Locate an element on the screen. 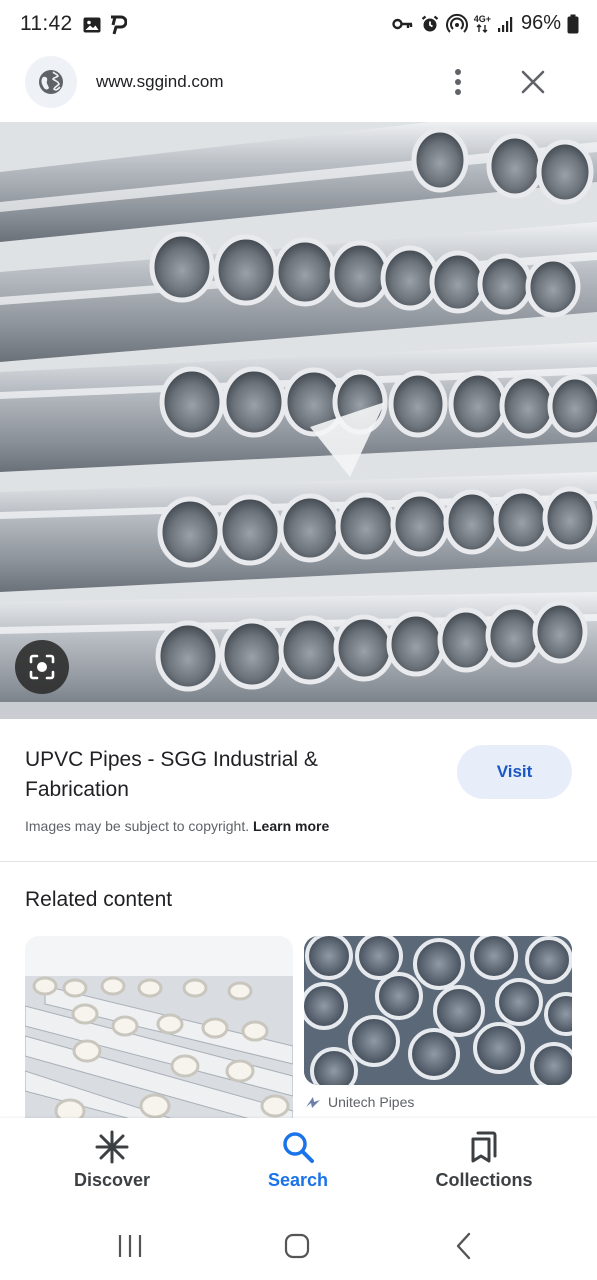  nav-collections: Collections is located at coordinates (484, 1160).